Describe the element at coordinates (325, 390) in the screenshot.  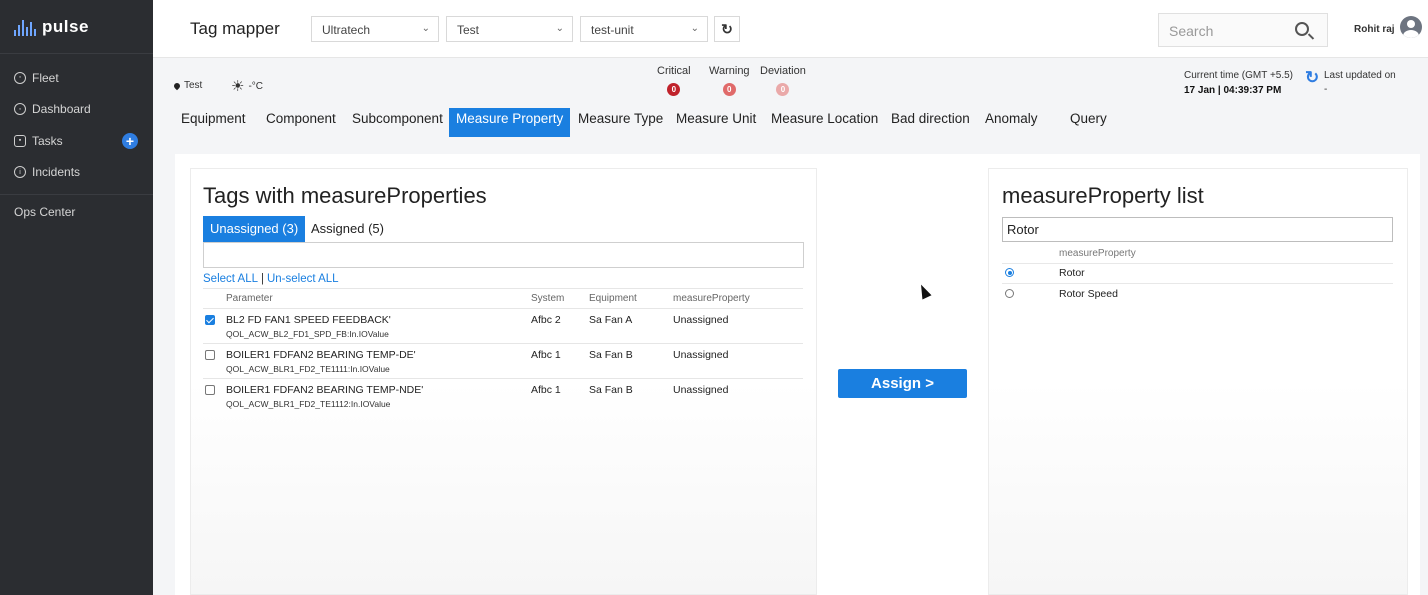
I see `parameter-name: BOILER1 FDFAN2 BEARING TEMP-NDE'` at that location.